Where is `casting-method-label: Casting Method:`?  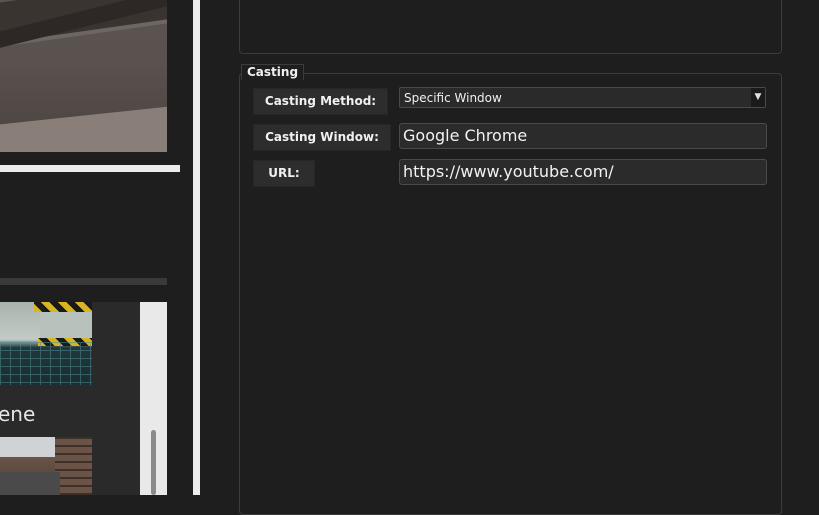
casting-method-label: Casting Method: is located at coordinates (320, 101).